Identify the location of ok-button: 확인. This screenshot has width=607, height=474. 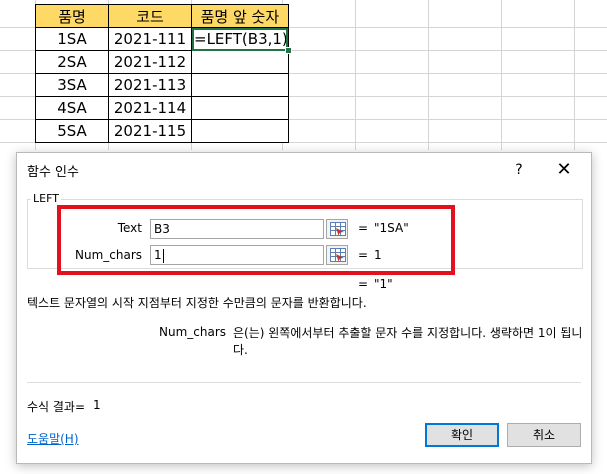
(462, 435).